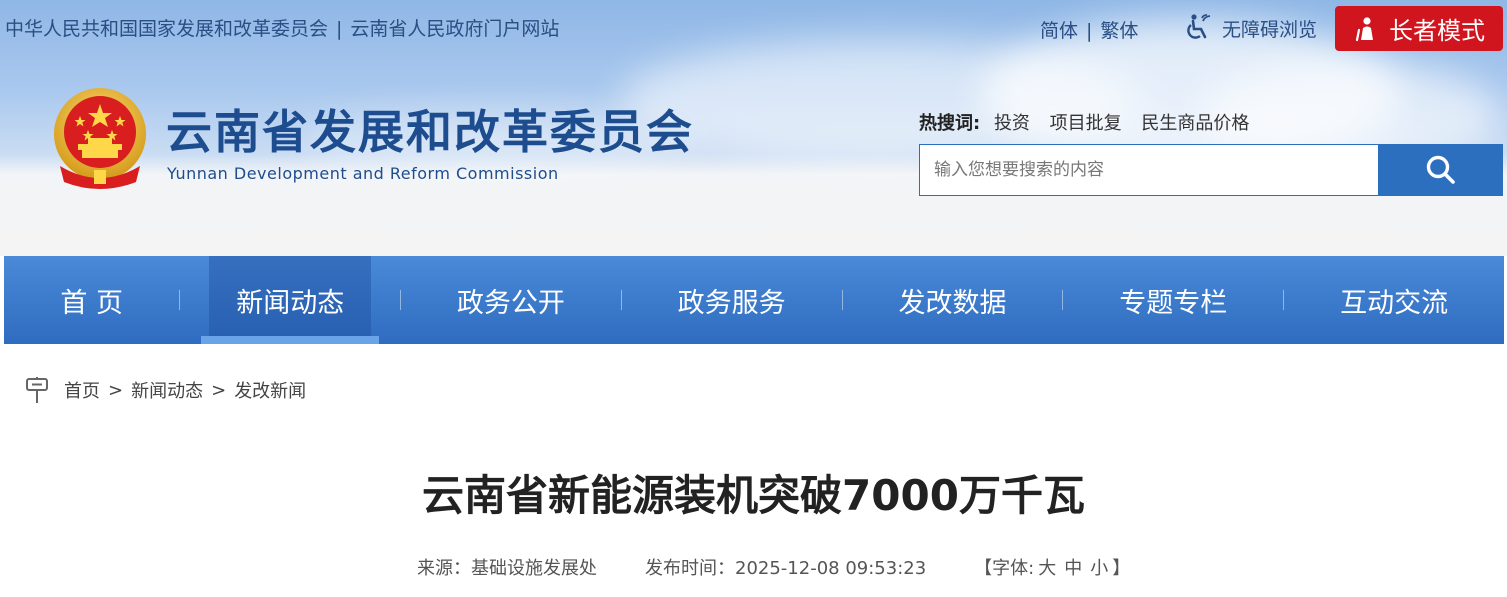 The width and height of the screenshot is (1507, 597). I want to click on breadcrumb: 首页 > 新闻动态 > 发改新闻, so click(165, 390).